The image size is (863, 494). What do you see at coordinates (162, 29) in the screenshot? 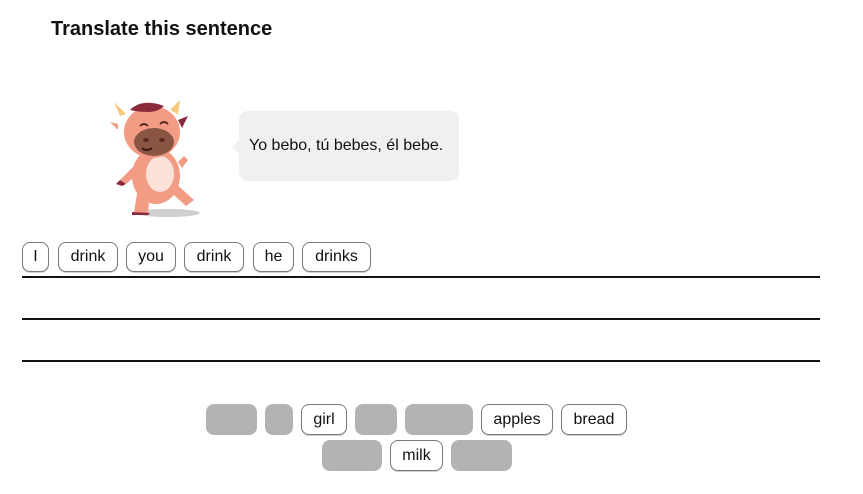
I see `page-title: Translate this sentence` at bounding box center [162, 29].